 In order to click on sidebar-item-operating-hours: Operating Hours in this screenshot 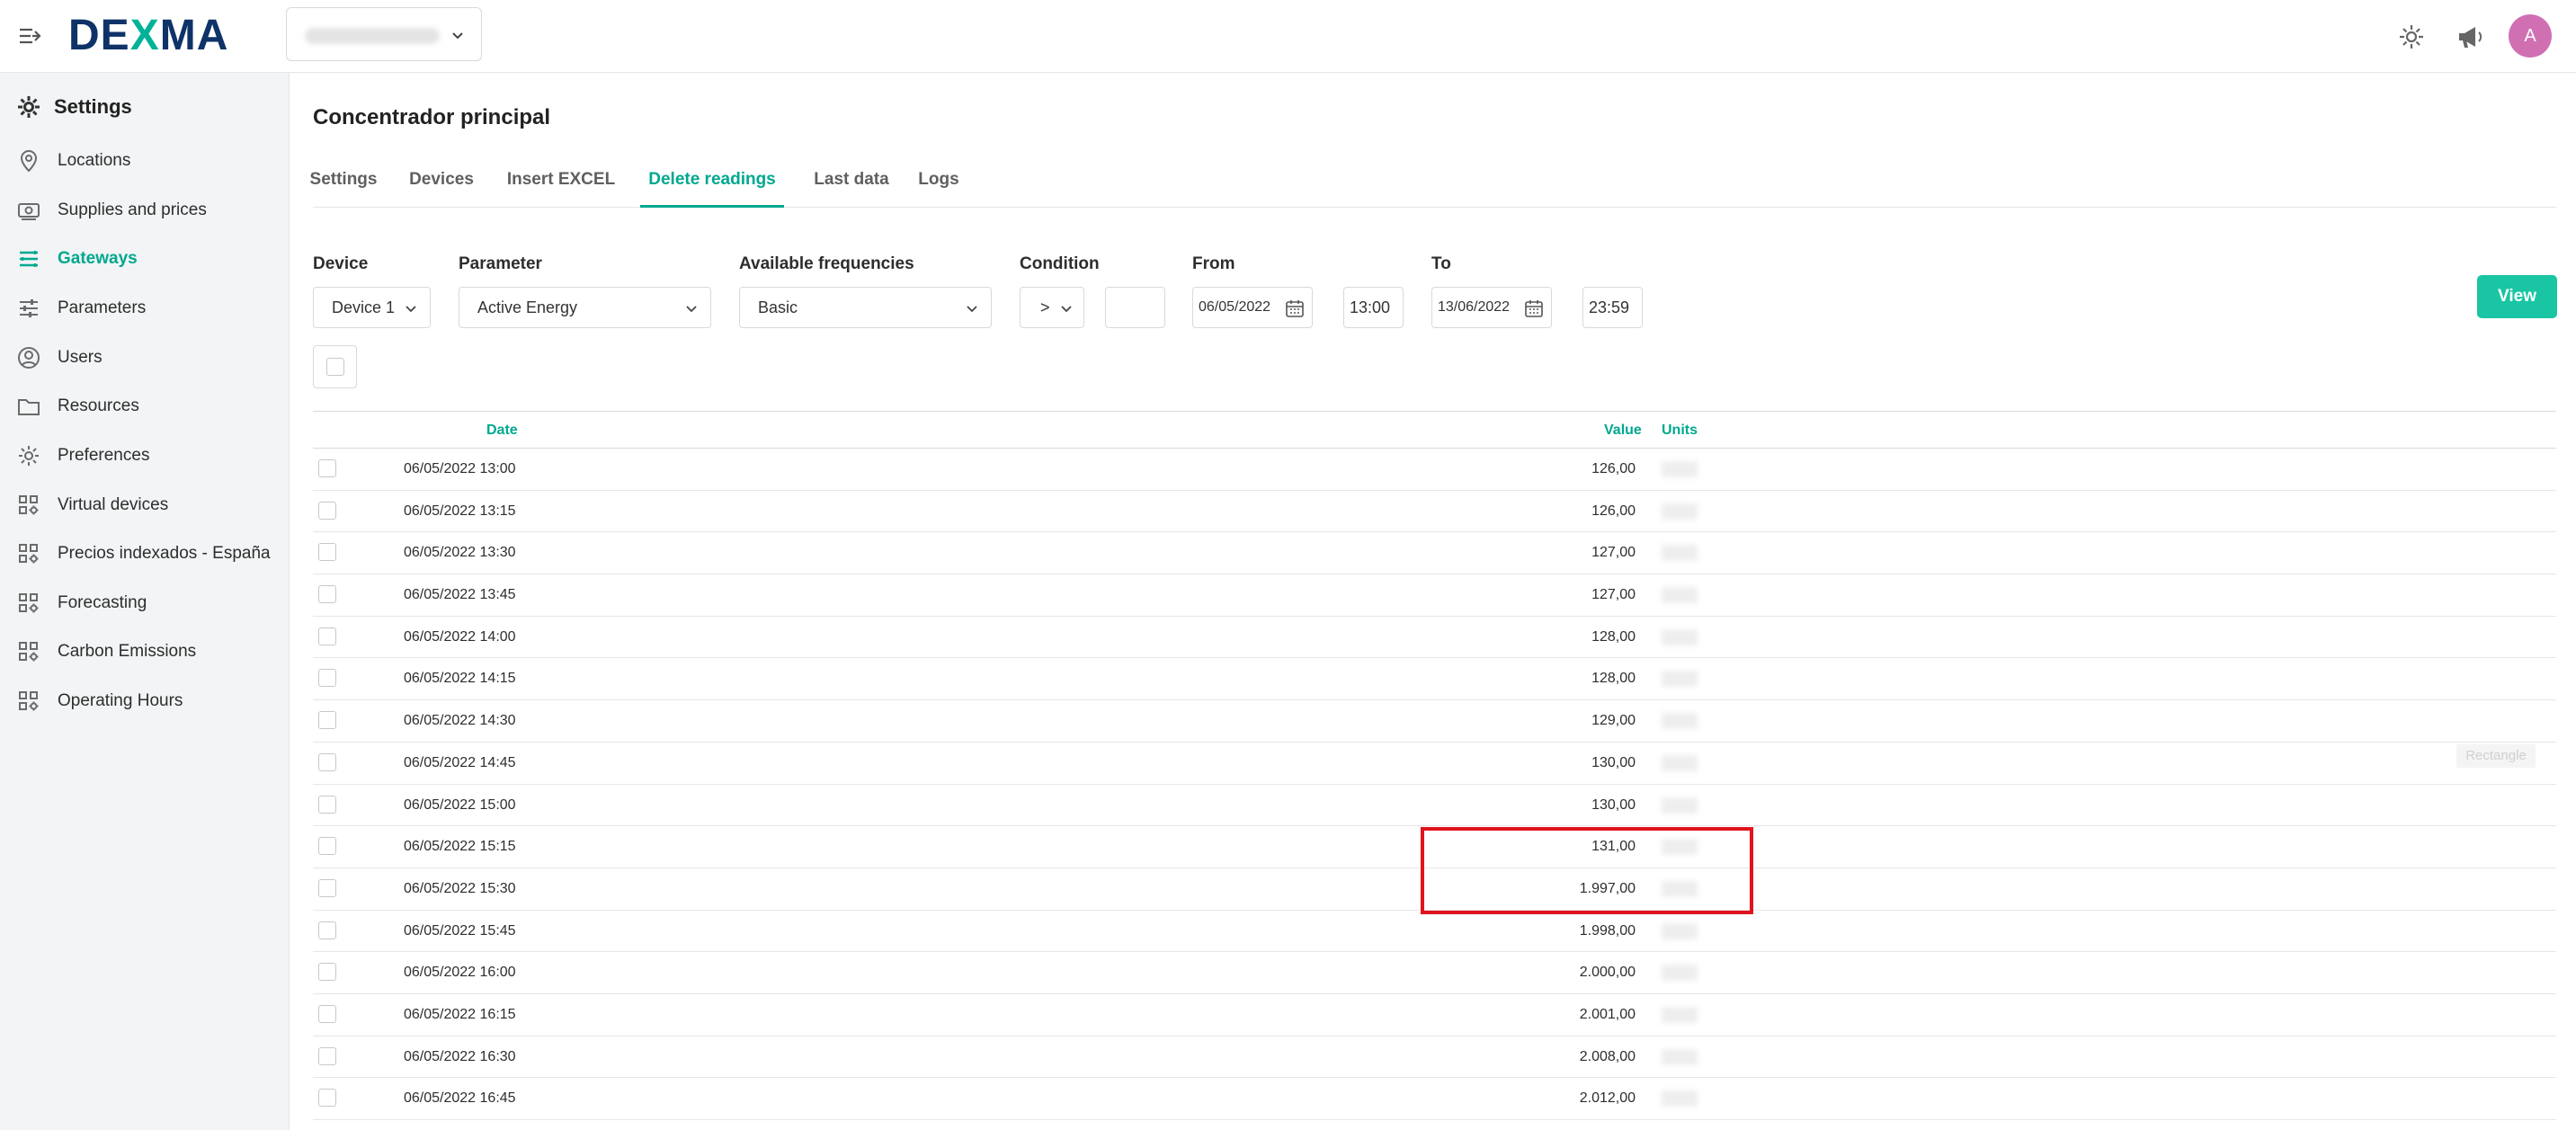, I will do `click(100, 701)`.